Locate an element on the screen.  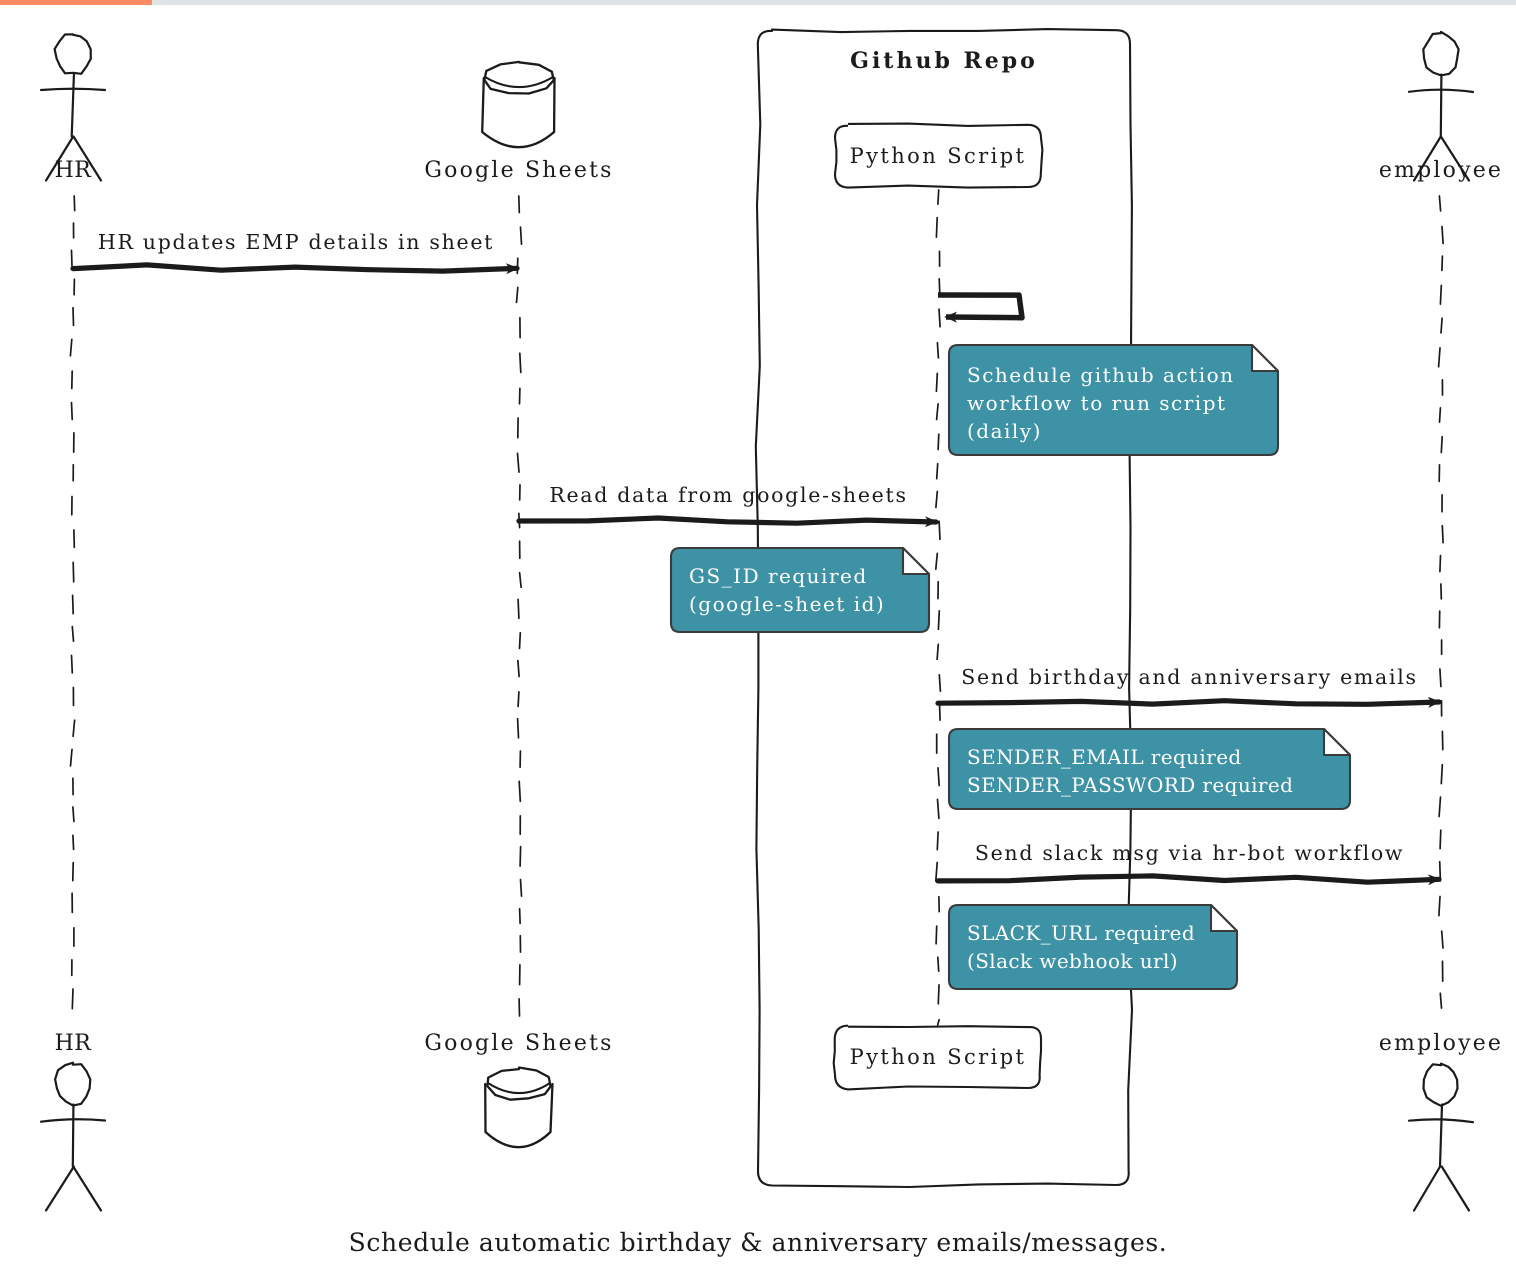
participant-label-bottom-gsheets: Google Sheets is located at coordinates (519, 1043).